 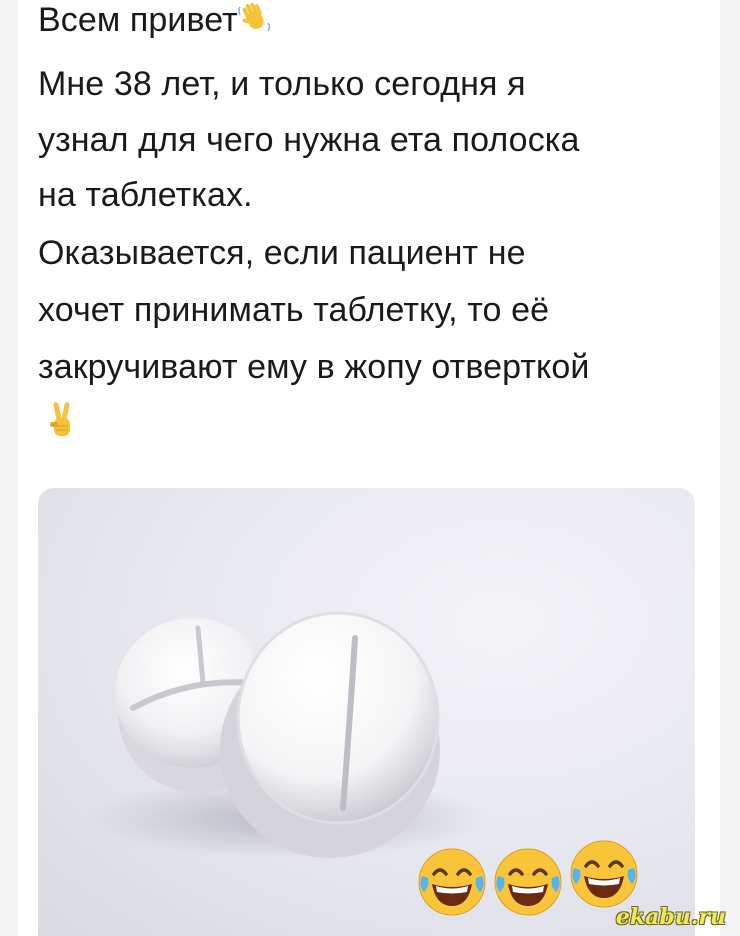 I want to click on post-line-4: на таблетках., so click(x=145, y=195).